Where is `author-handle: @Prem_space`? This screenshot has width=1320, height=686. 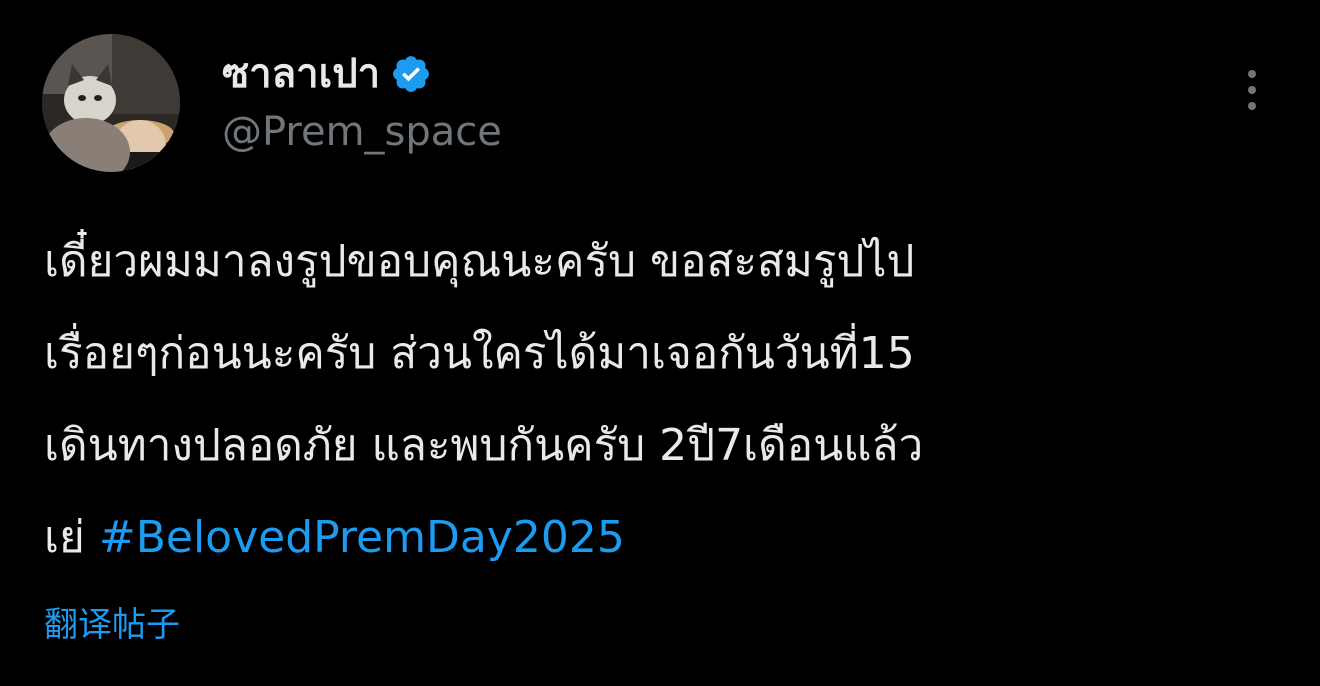 author-handle: @Prem_space is located at coordinates (362, 132).